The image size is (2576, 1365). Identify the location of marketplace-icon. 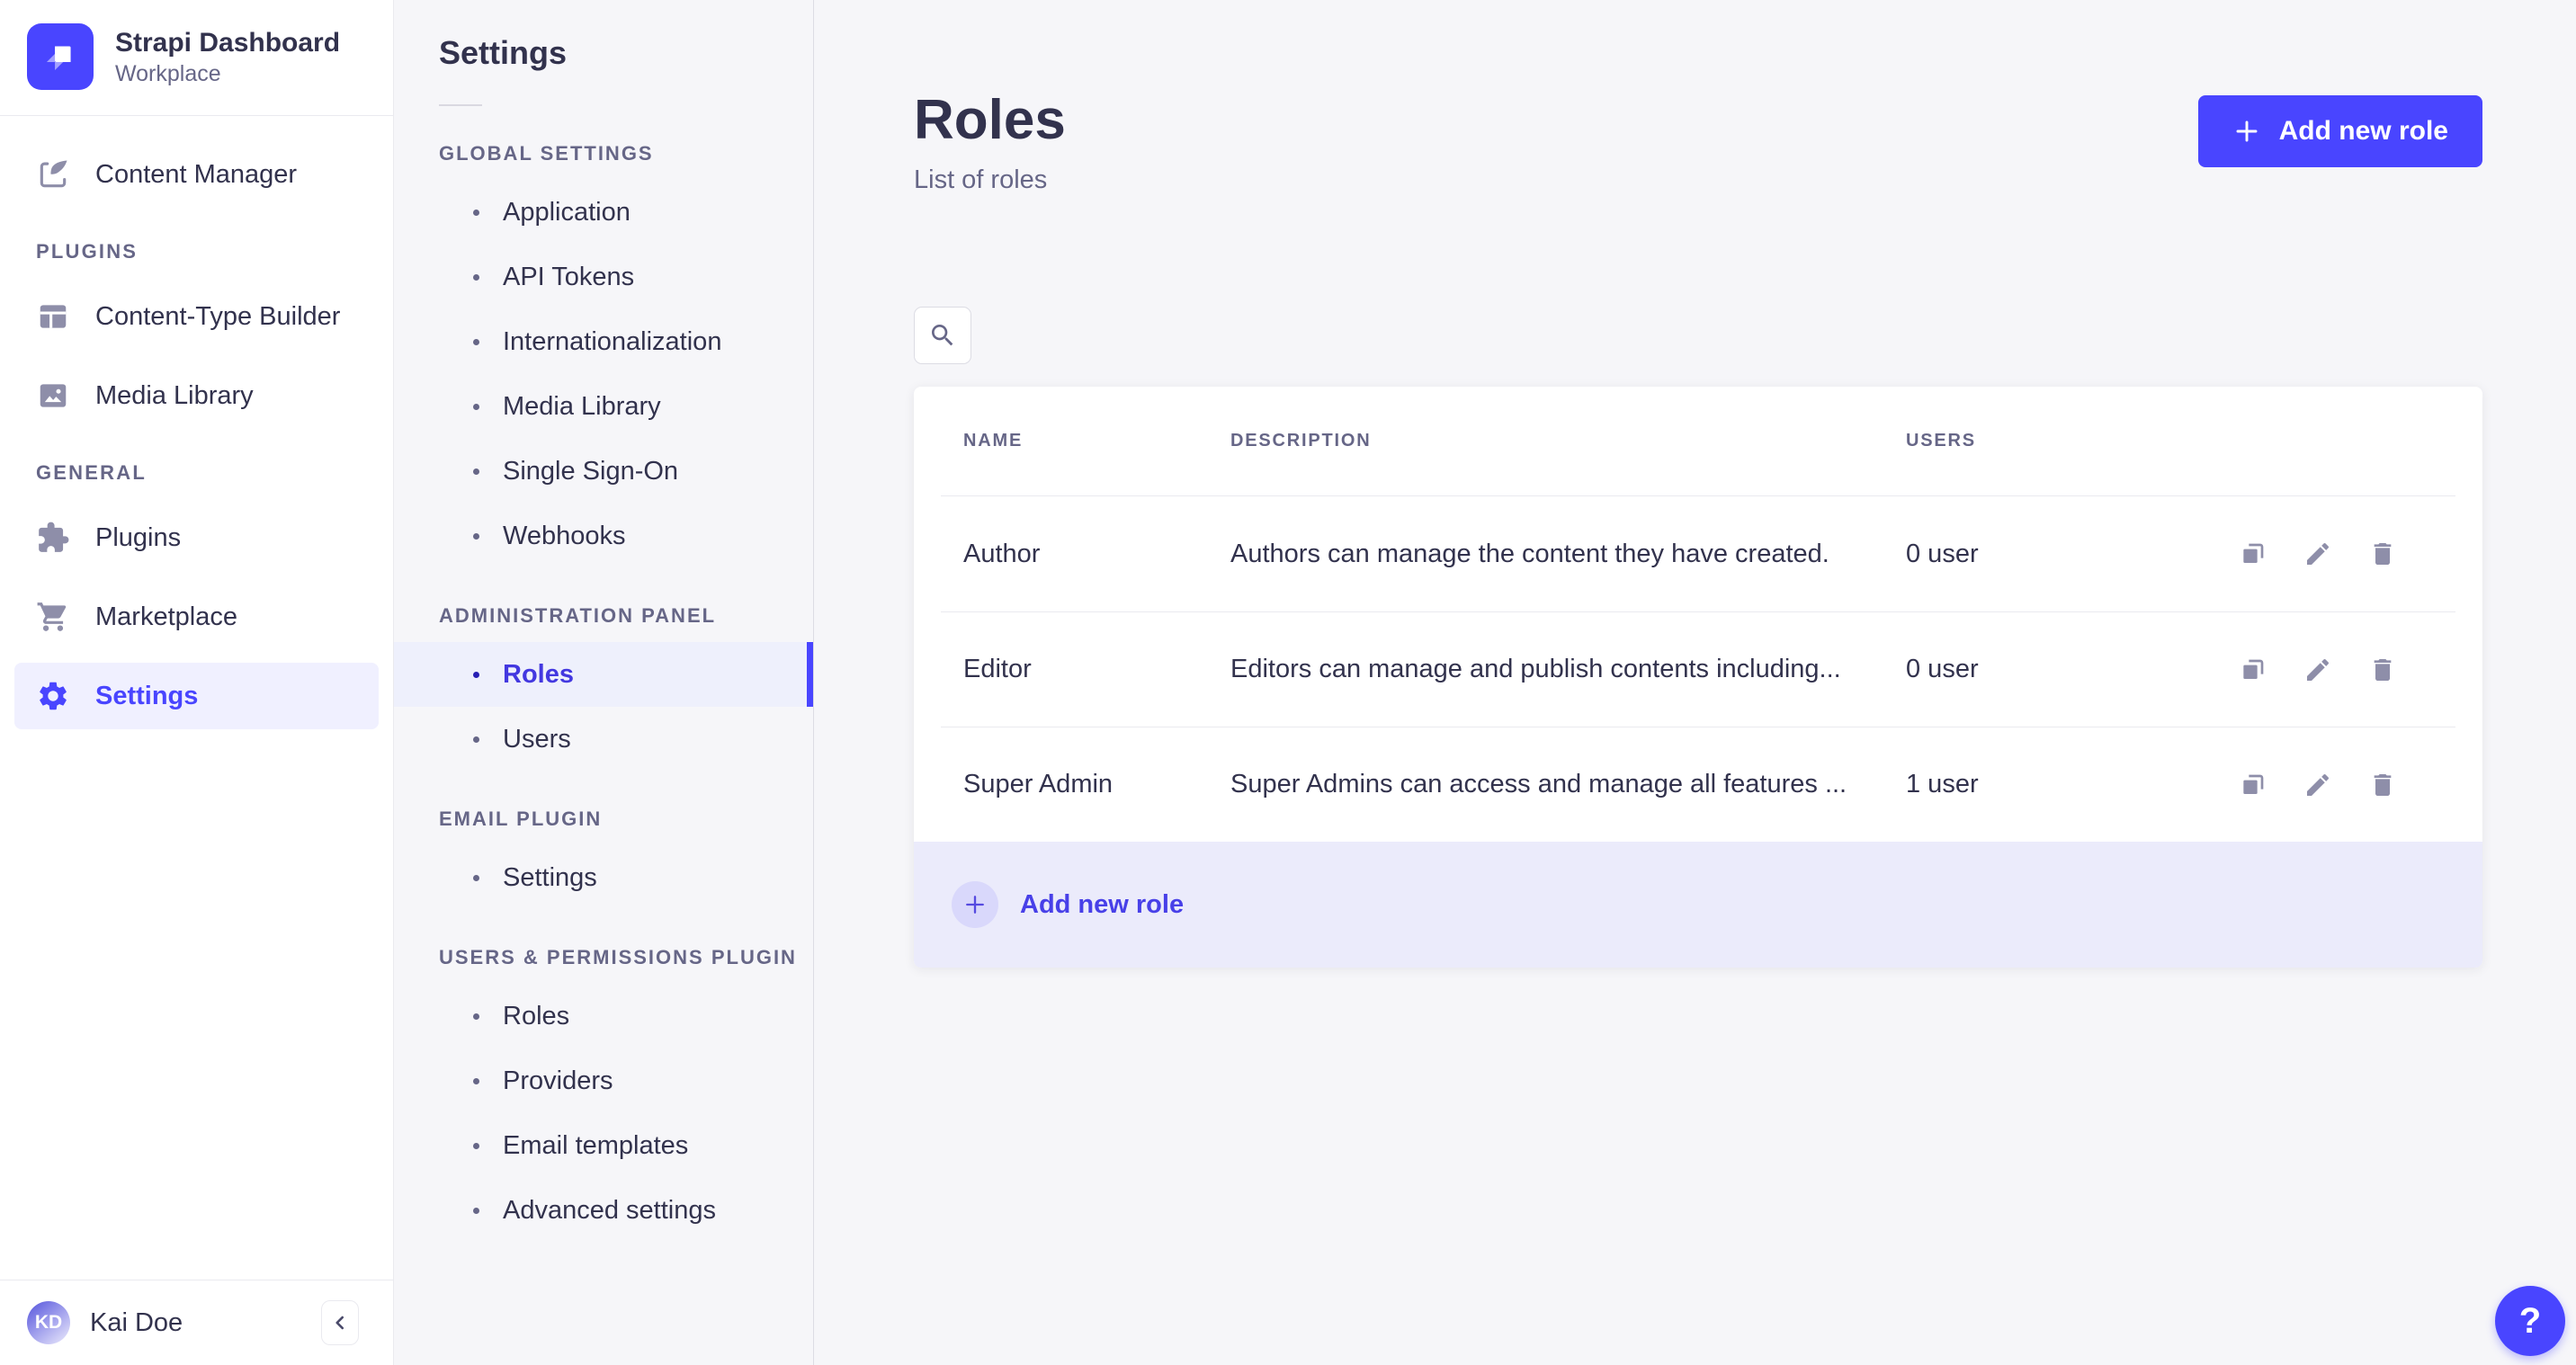
(53, 617).